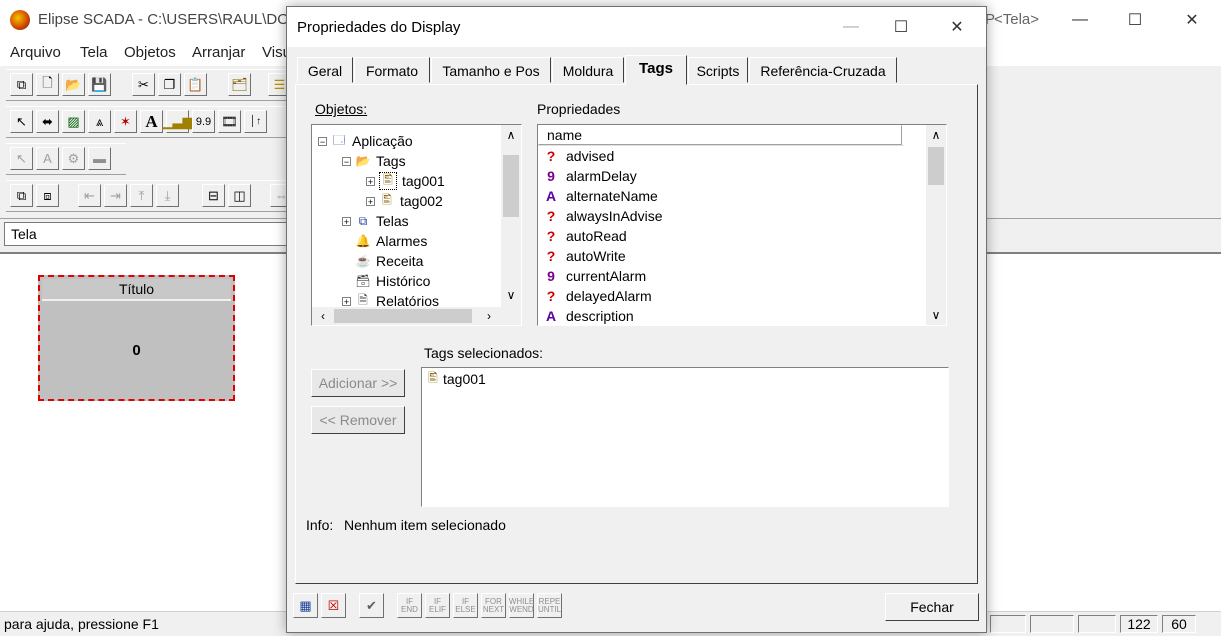  Describe the element at coordinates (150, 52) in the screenshot. I see `menu-objetos: Objetos` at that location.